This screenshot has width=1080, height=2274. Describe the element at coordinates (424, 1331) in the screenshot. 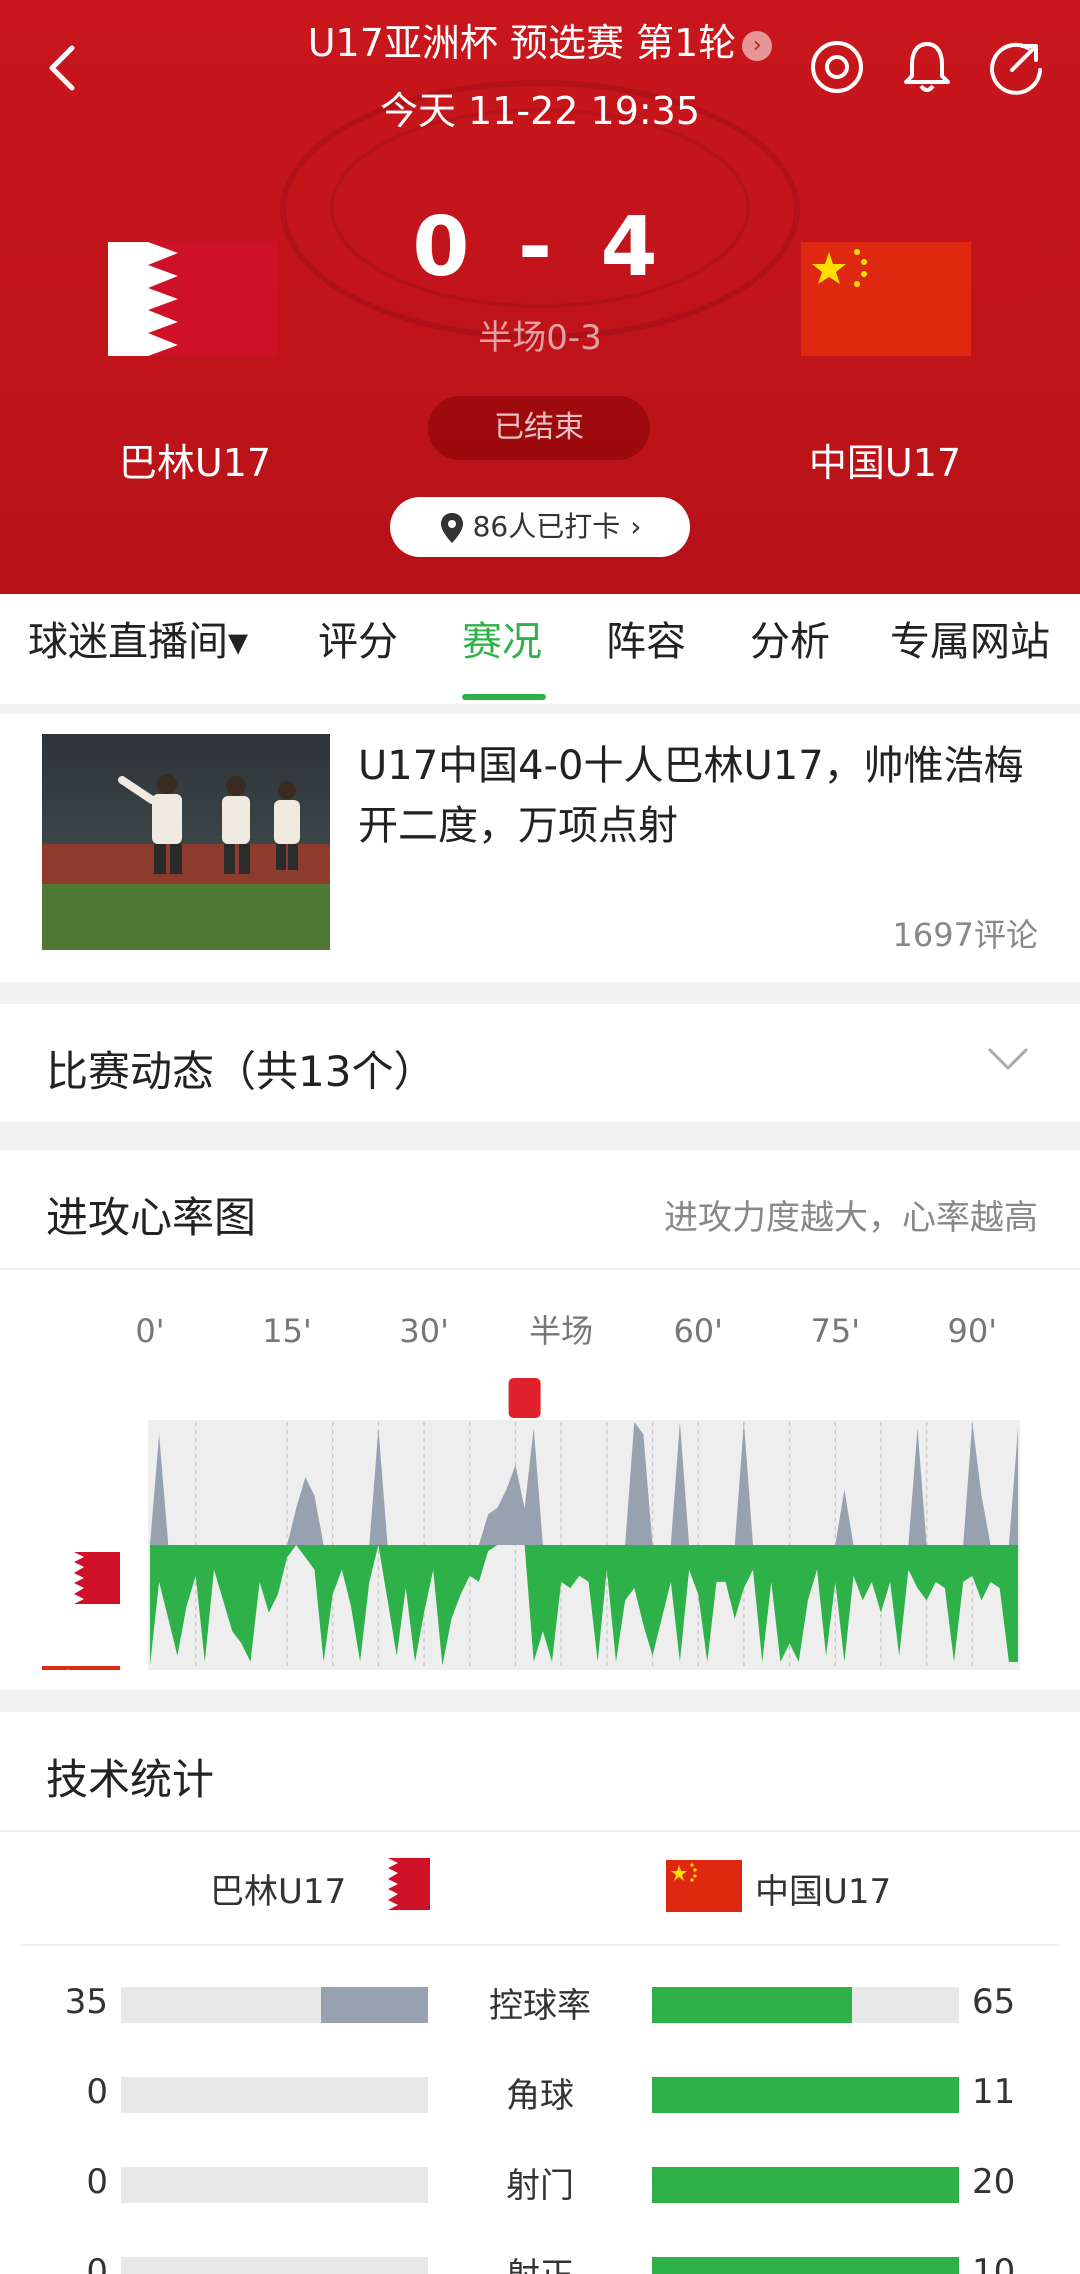

I see `x-tick-label: 30'` at that location.